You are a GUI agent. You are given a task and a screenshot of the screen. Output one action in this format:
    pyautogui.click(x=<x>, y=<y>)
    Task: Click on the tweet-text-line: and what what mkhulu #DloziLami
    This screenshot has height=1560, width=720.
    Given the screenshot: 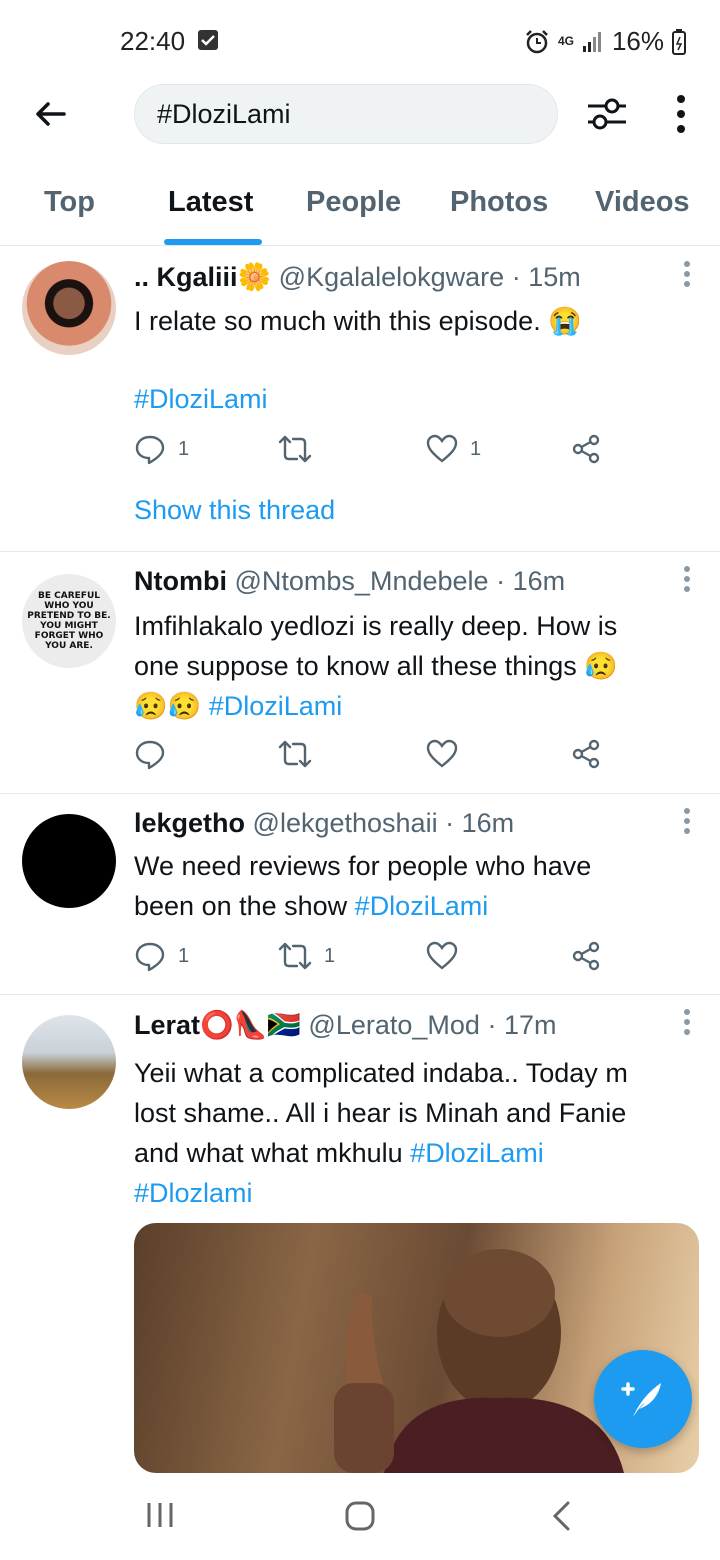 What is the action you would take?
    pyautogui.click(x=419, y=1153)
    